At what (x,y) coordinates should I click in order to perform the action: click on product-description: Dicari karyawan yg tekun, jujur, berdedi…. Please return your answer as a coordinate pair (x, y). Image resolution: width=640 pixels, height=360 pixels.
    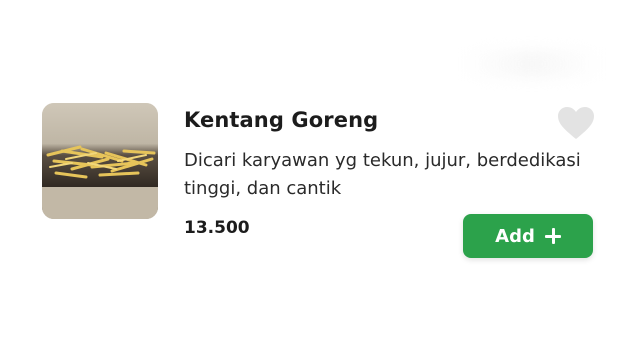
    Looking at the image, I should click on (382, 174).